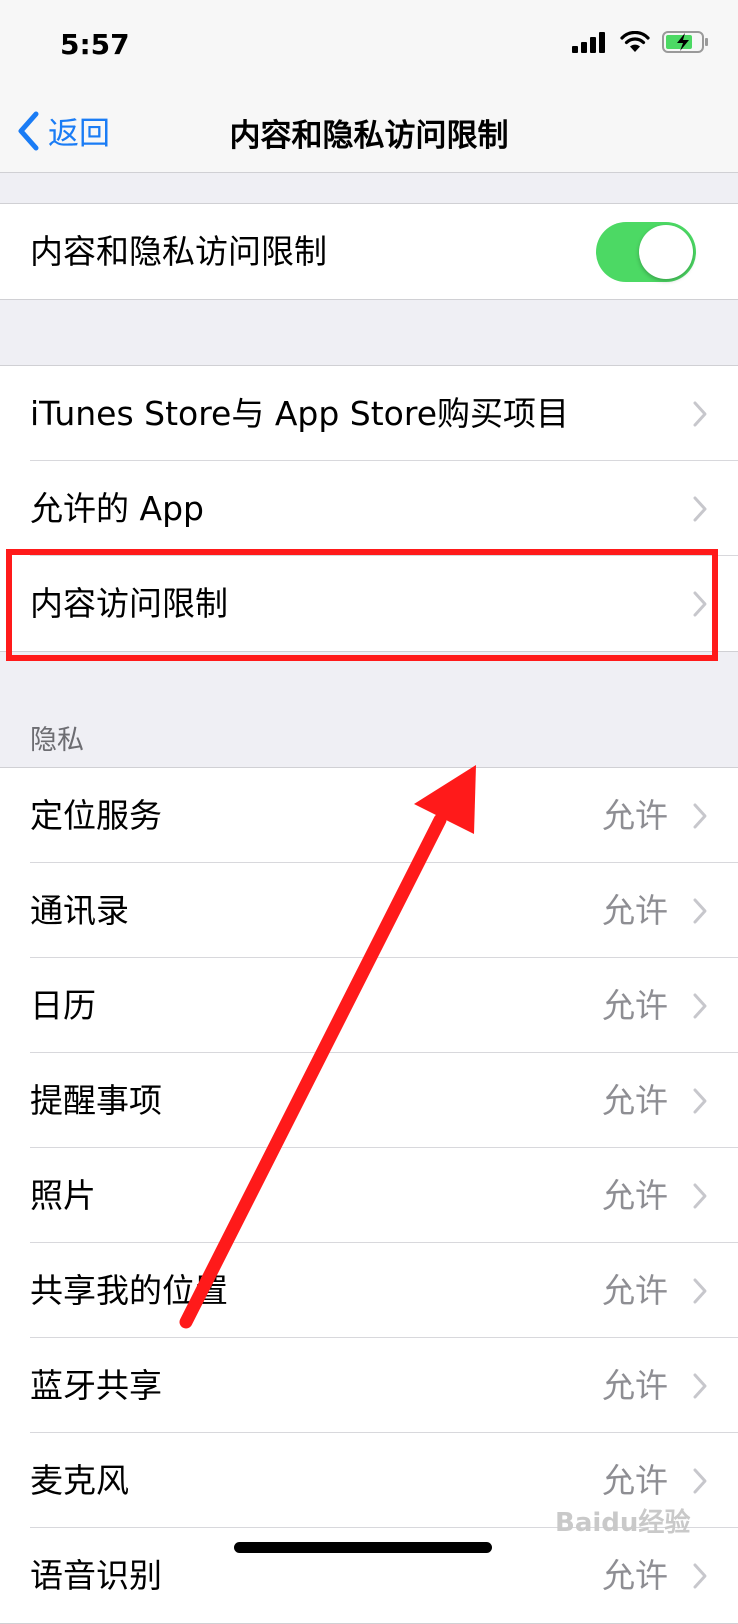 Image resolution: width=738 pixels, height=1624 pixels. What do you see at coordinates (363, 1547) in the screenshot?
I see `home-indicator` at bounding box center [363, 1547].